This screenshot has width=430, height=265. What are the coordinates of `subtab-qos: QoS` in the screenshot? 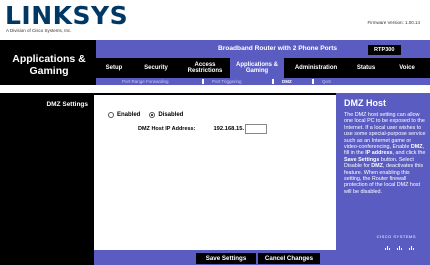 It's located at (326, 81).